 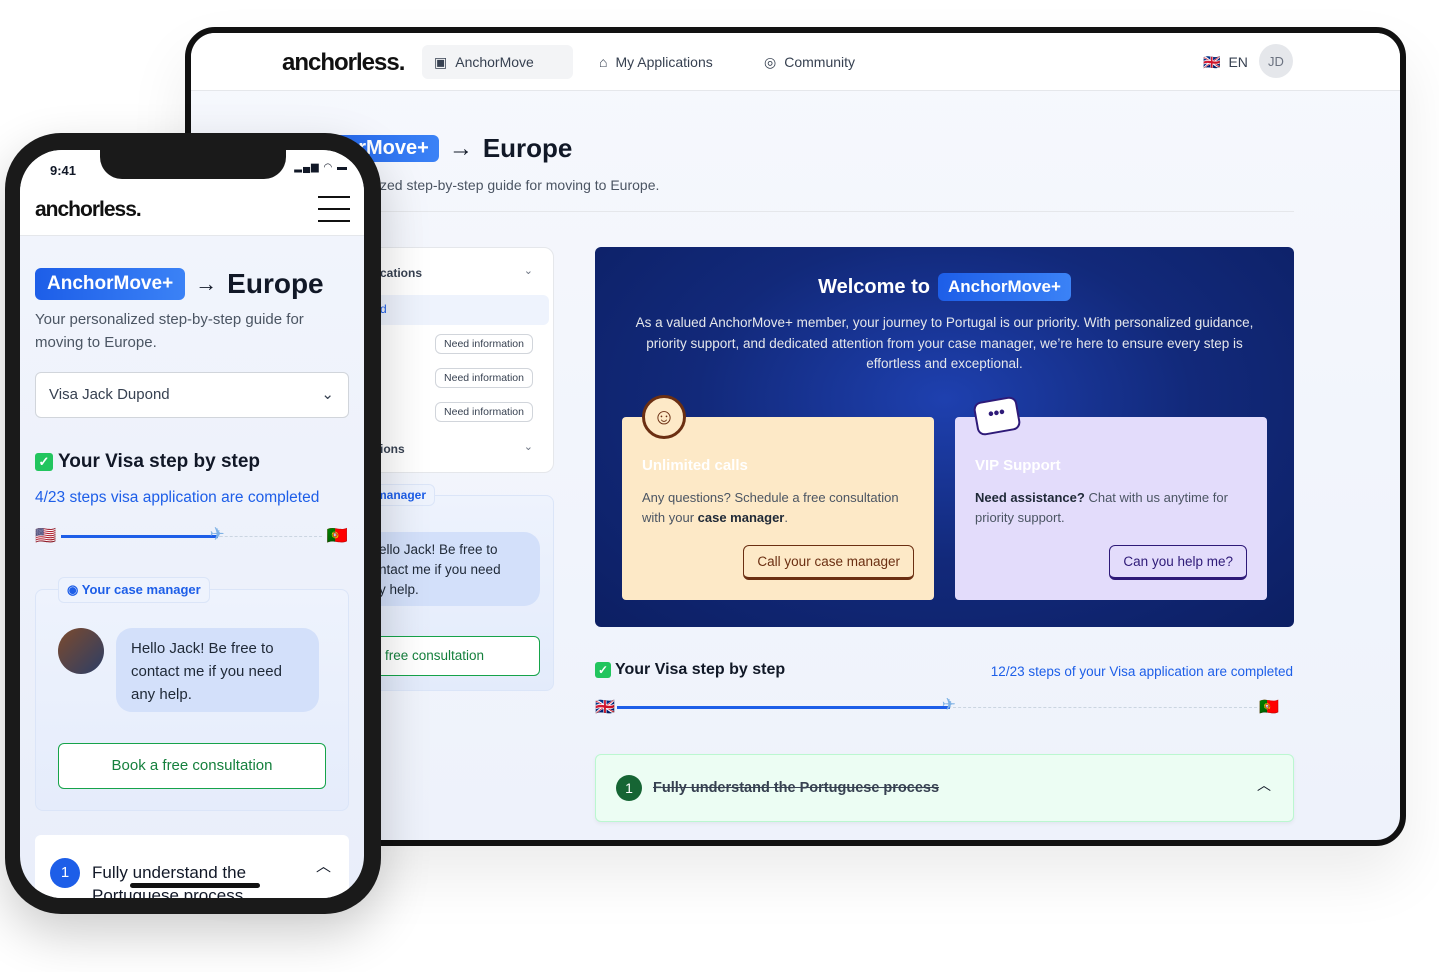 What do you see at coordinates (401, 273) in the screenshot?
I see `section-header: cations` at bounding box center [401, 273].